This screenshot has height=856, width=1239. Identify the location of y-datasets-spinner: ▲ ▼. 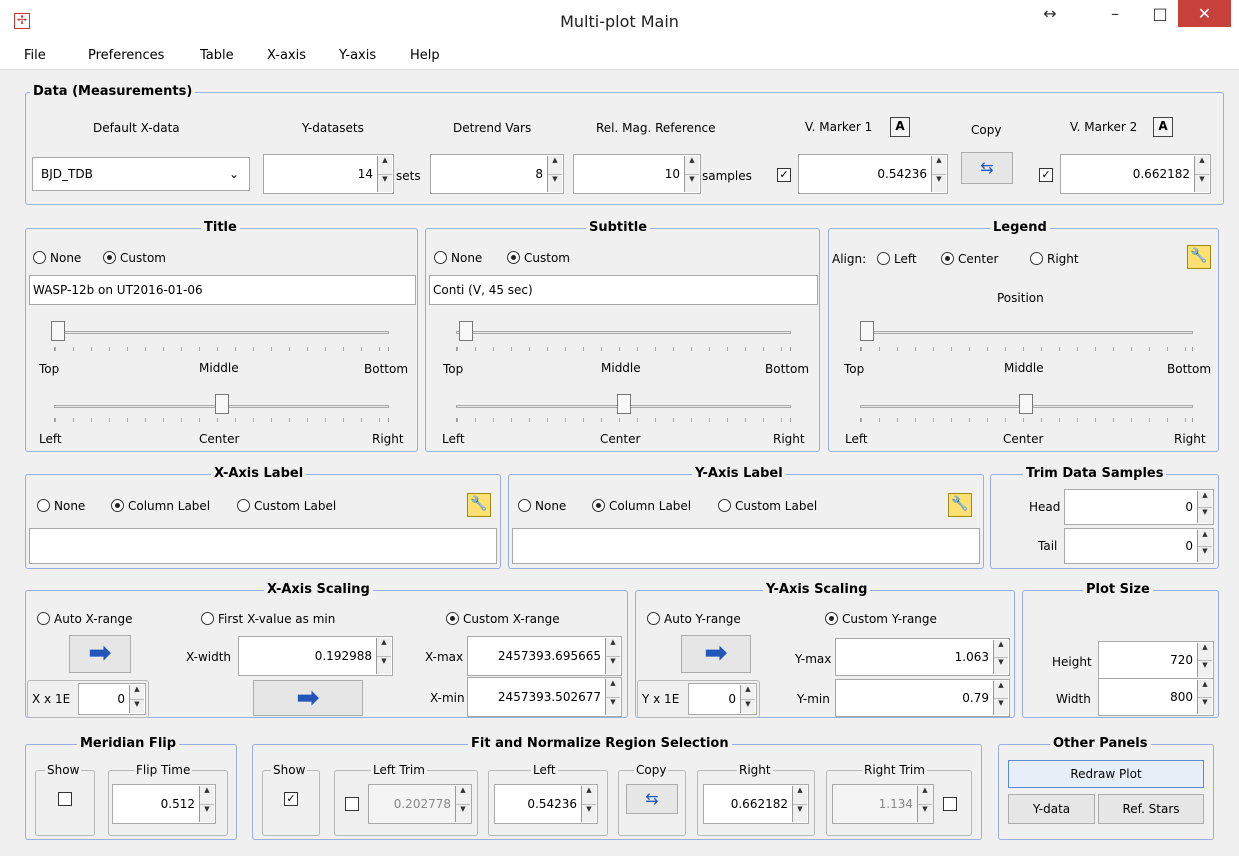
(384, 174).